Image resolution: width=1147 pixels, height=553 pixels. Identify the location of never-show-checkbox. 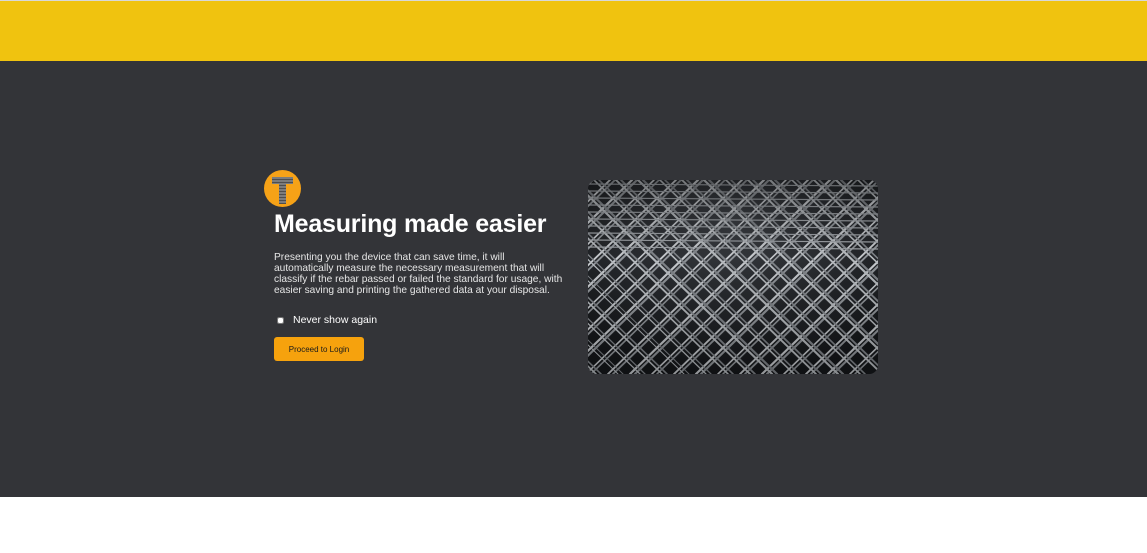
(280, 320).